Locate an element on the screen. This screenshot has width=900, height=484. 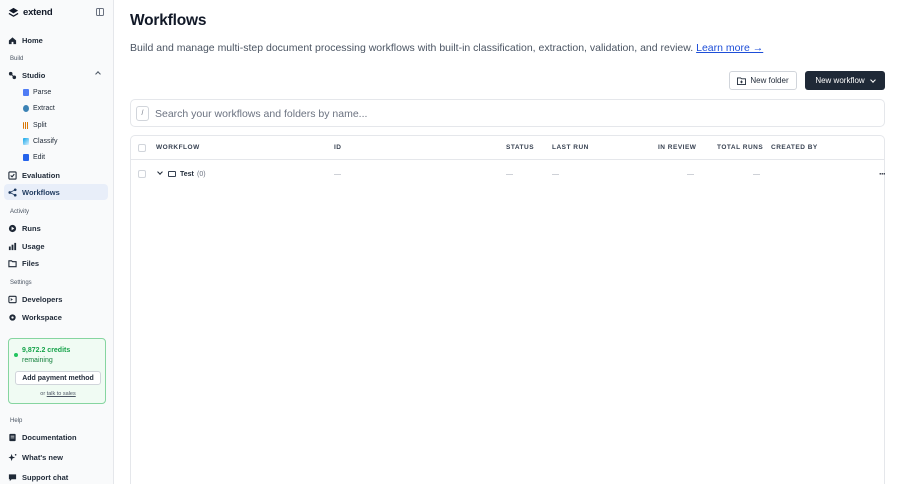
new-folder-button: New folder is located at coordinates (763, 80).